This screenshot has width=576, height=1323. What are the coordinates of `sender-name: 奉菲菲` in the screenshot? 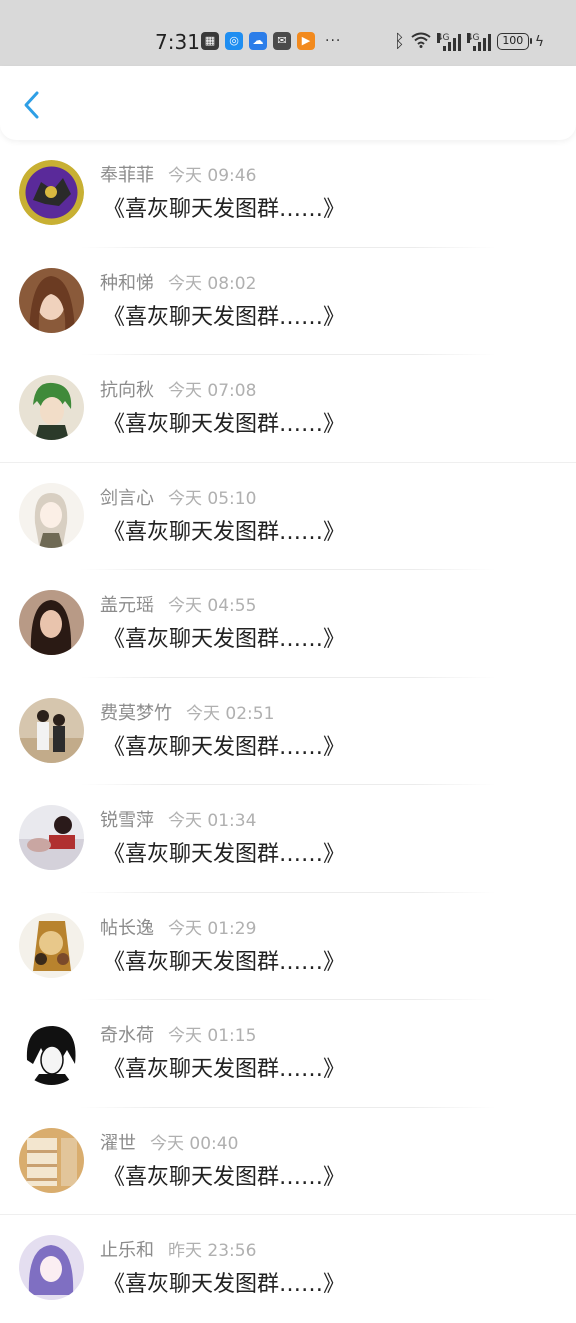 It's located at (127, 175).